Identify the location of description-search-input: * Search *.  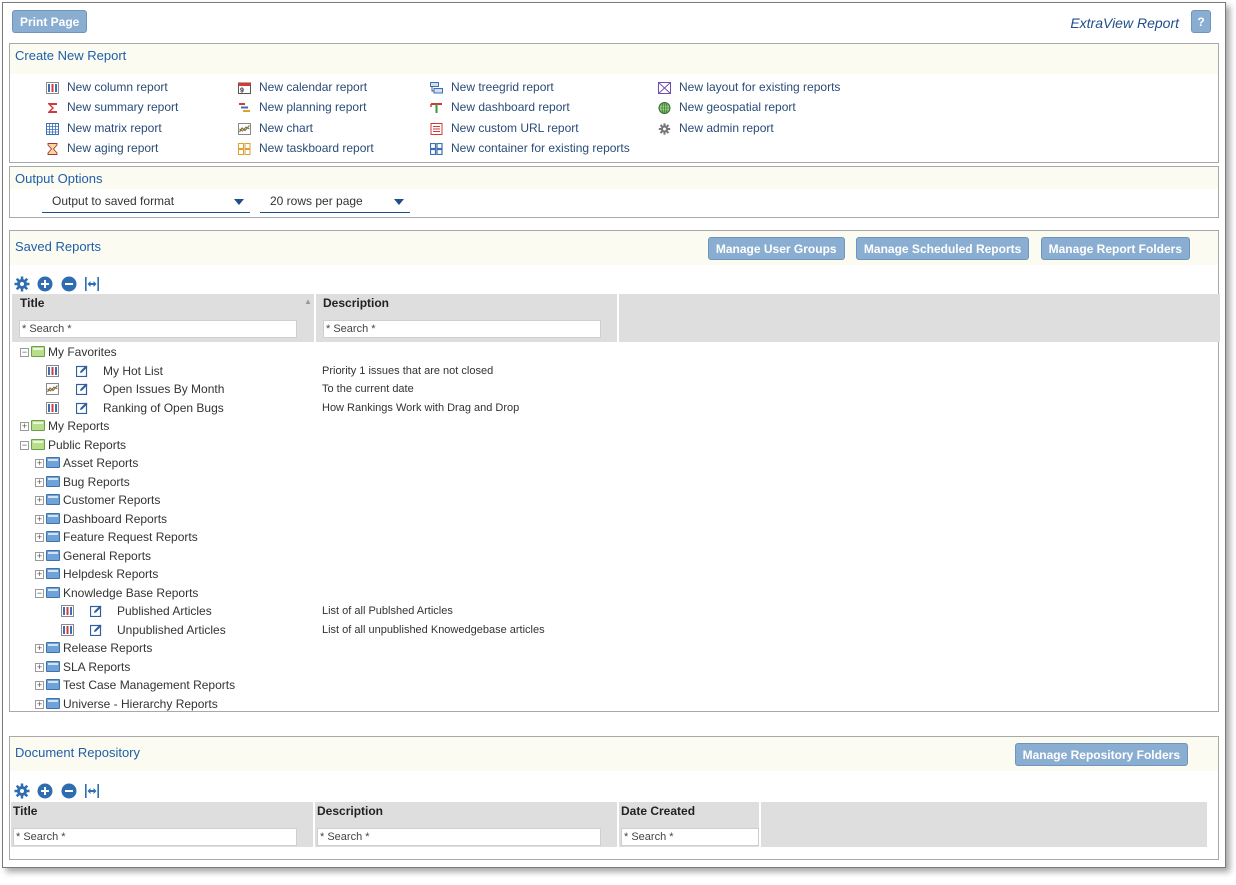
(462, 329).